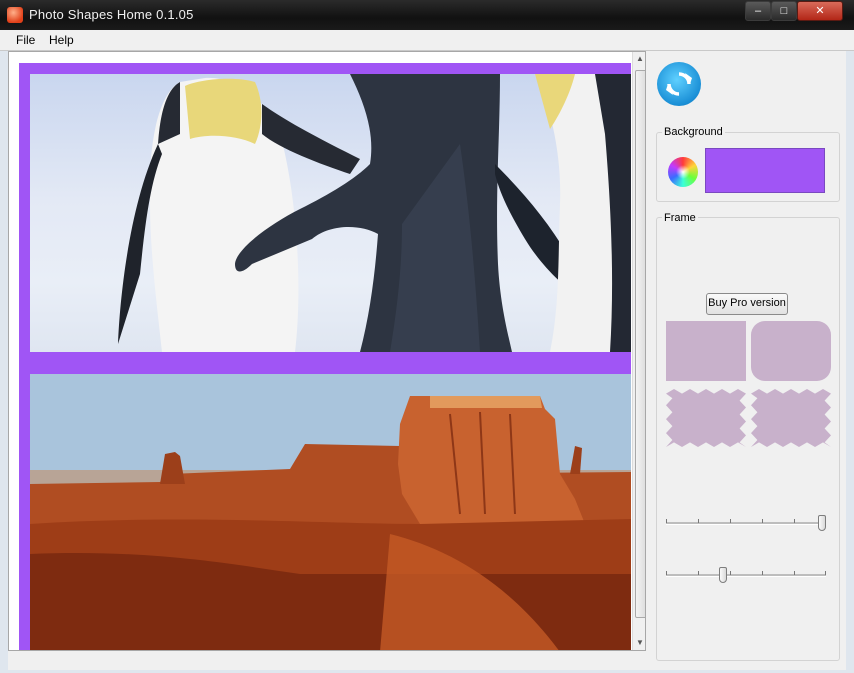 This screenshot has height=673, width=854. What do you see at coordinates (427, 15) in the screenshot?
I see `title-bar: Photo Shapes Home 0.1.05 ‒ □ ✕` at bounding box center [427, 15].